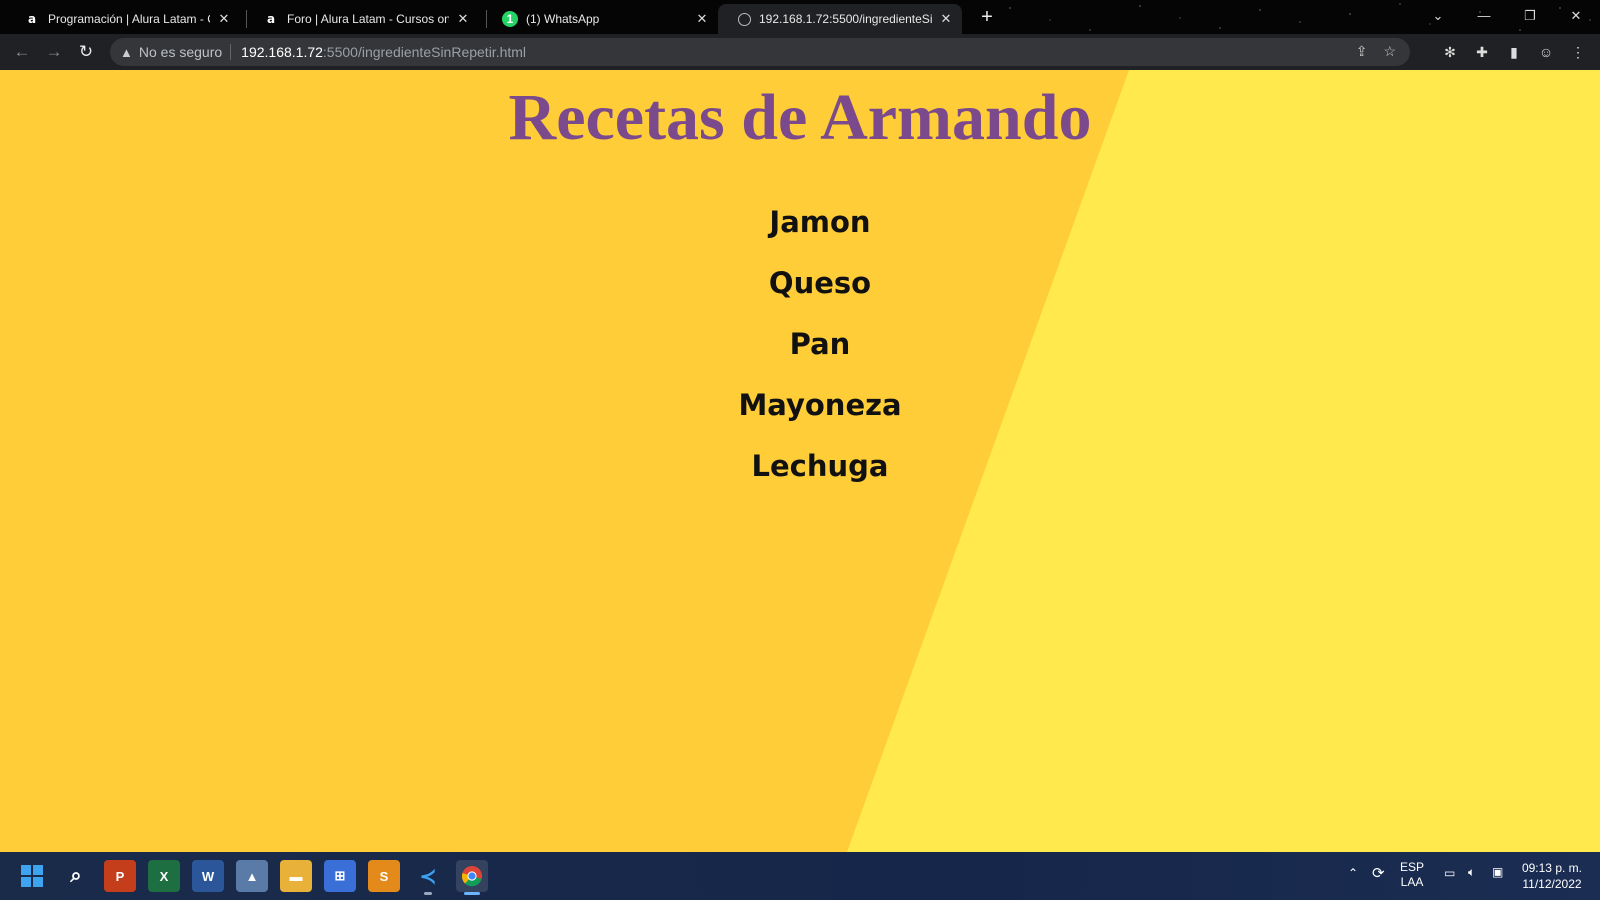 This screenshot has height=900, width=1600. Describe the element at coordinates (1471, 872) in the screenshot. I see `volume-icon: 🔈︎` at that location.